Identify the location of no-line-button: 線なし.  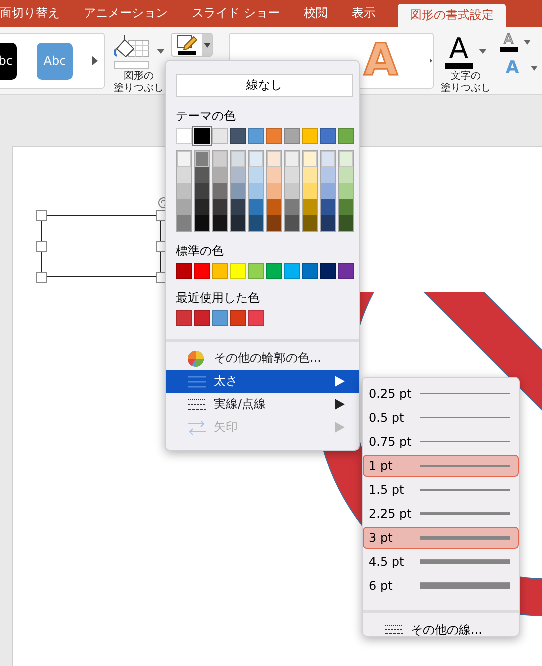
(264, 85).